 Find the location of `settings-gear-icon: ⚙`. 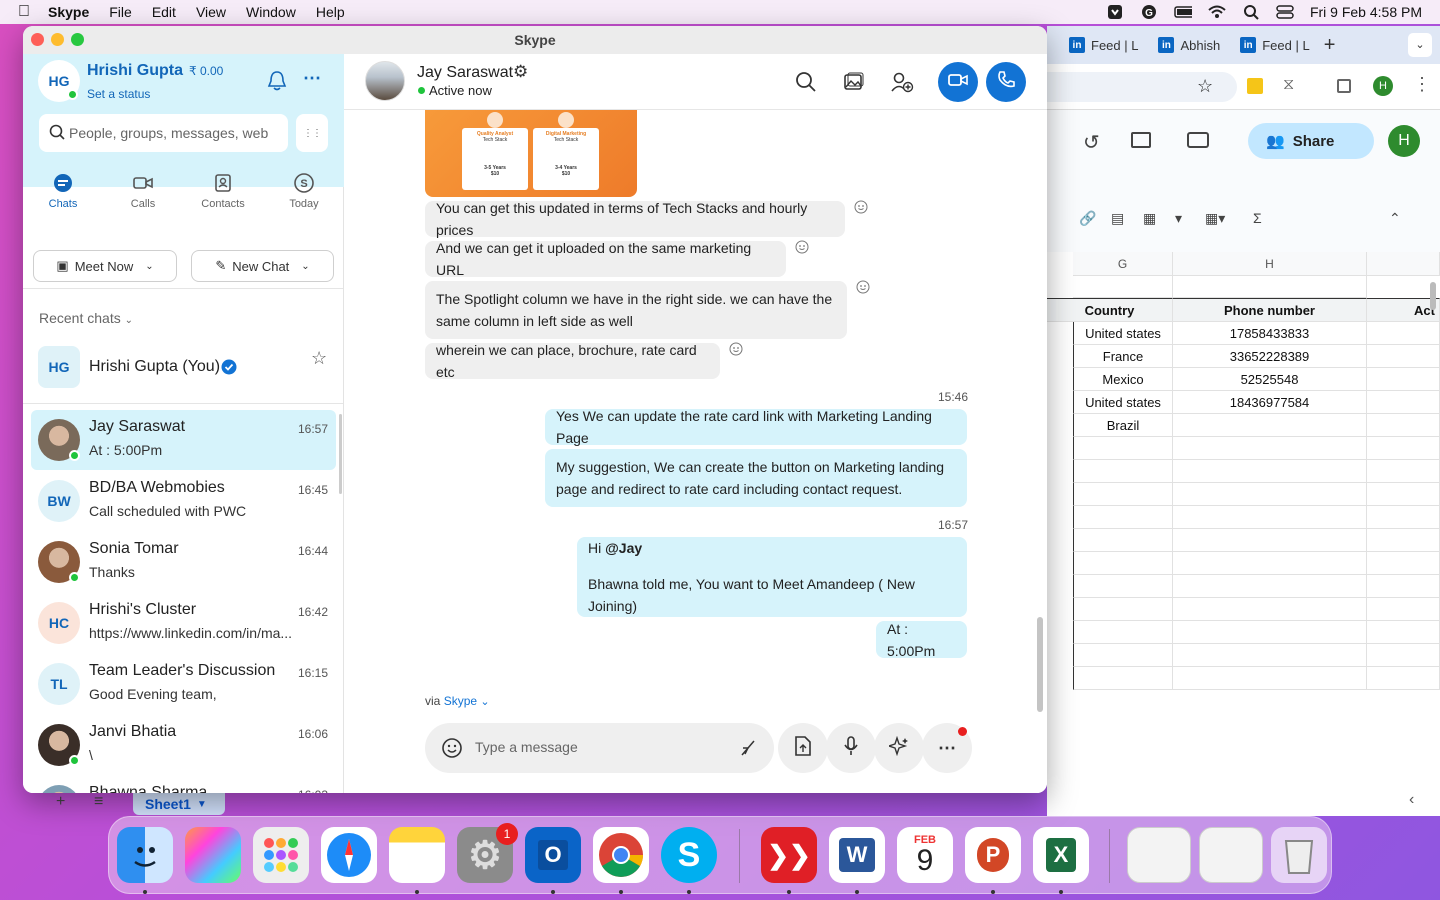

settings-gear-icon: ⚙ is located at coordinates (520, 72).